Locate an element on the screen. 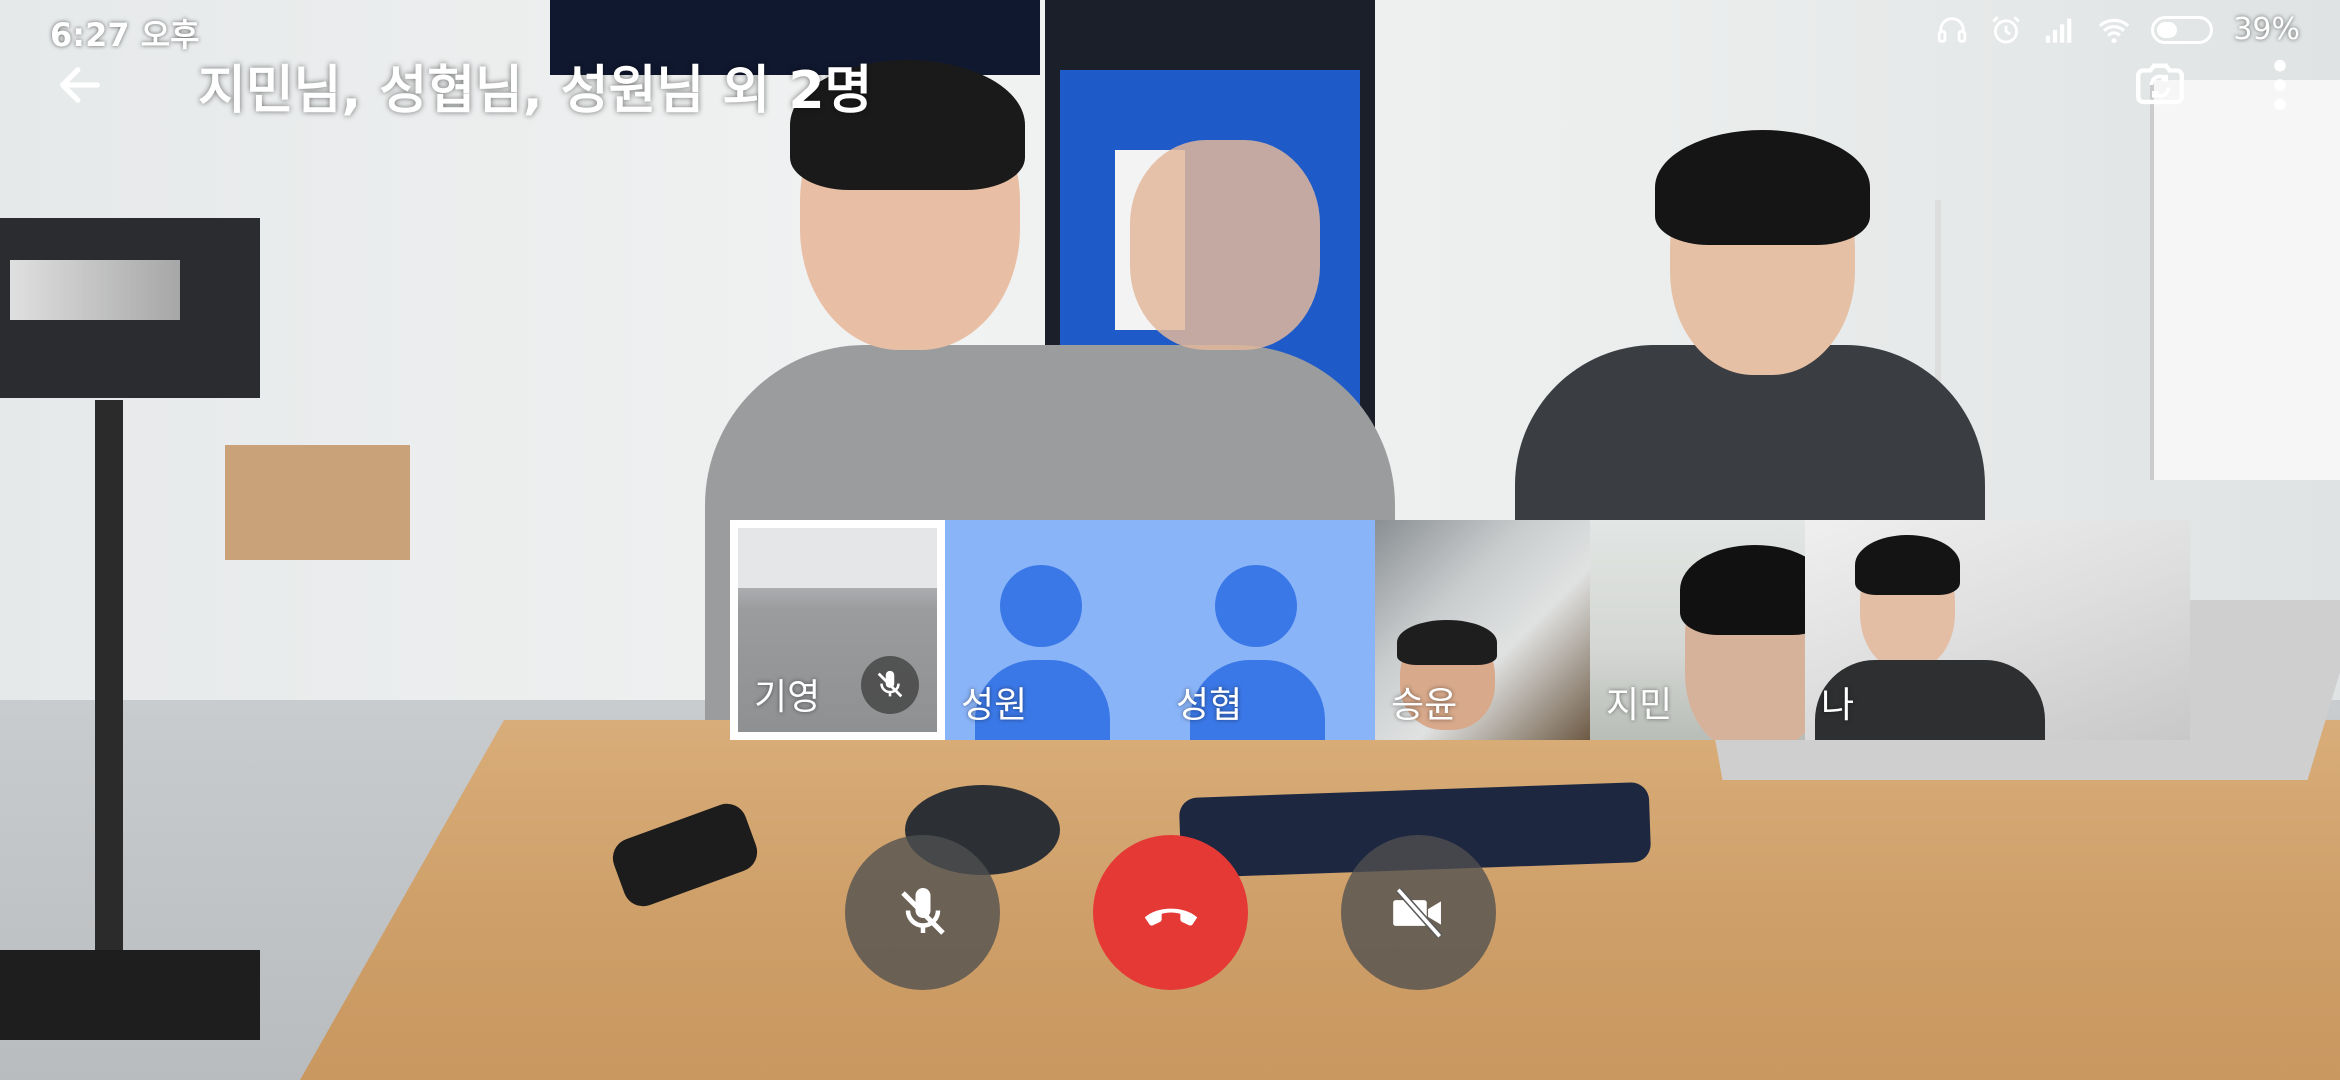 This screenshot has height=1080, width=2340. switch-camera-icon is located at coordinates (2160, 84).